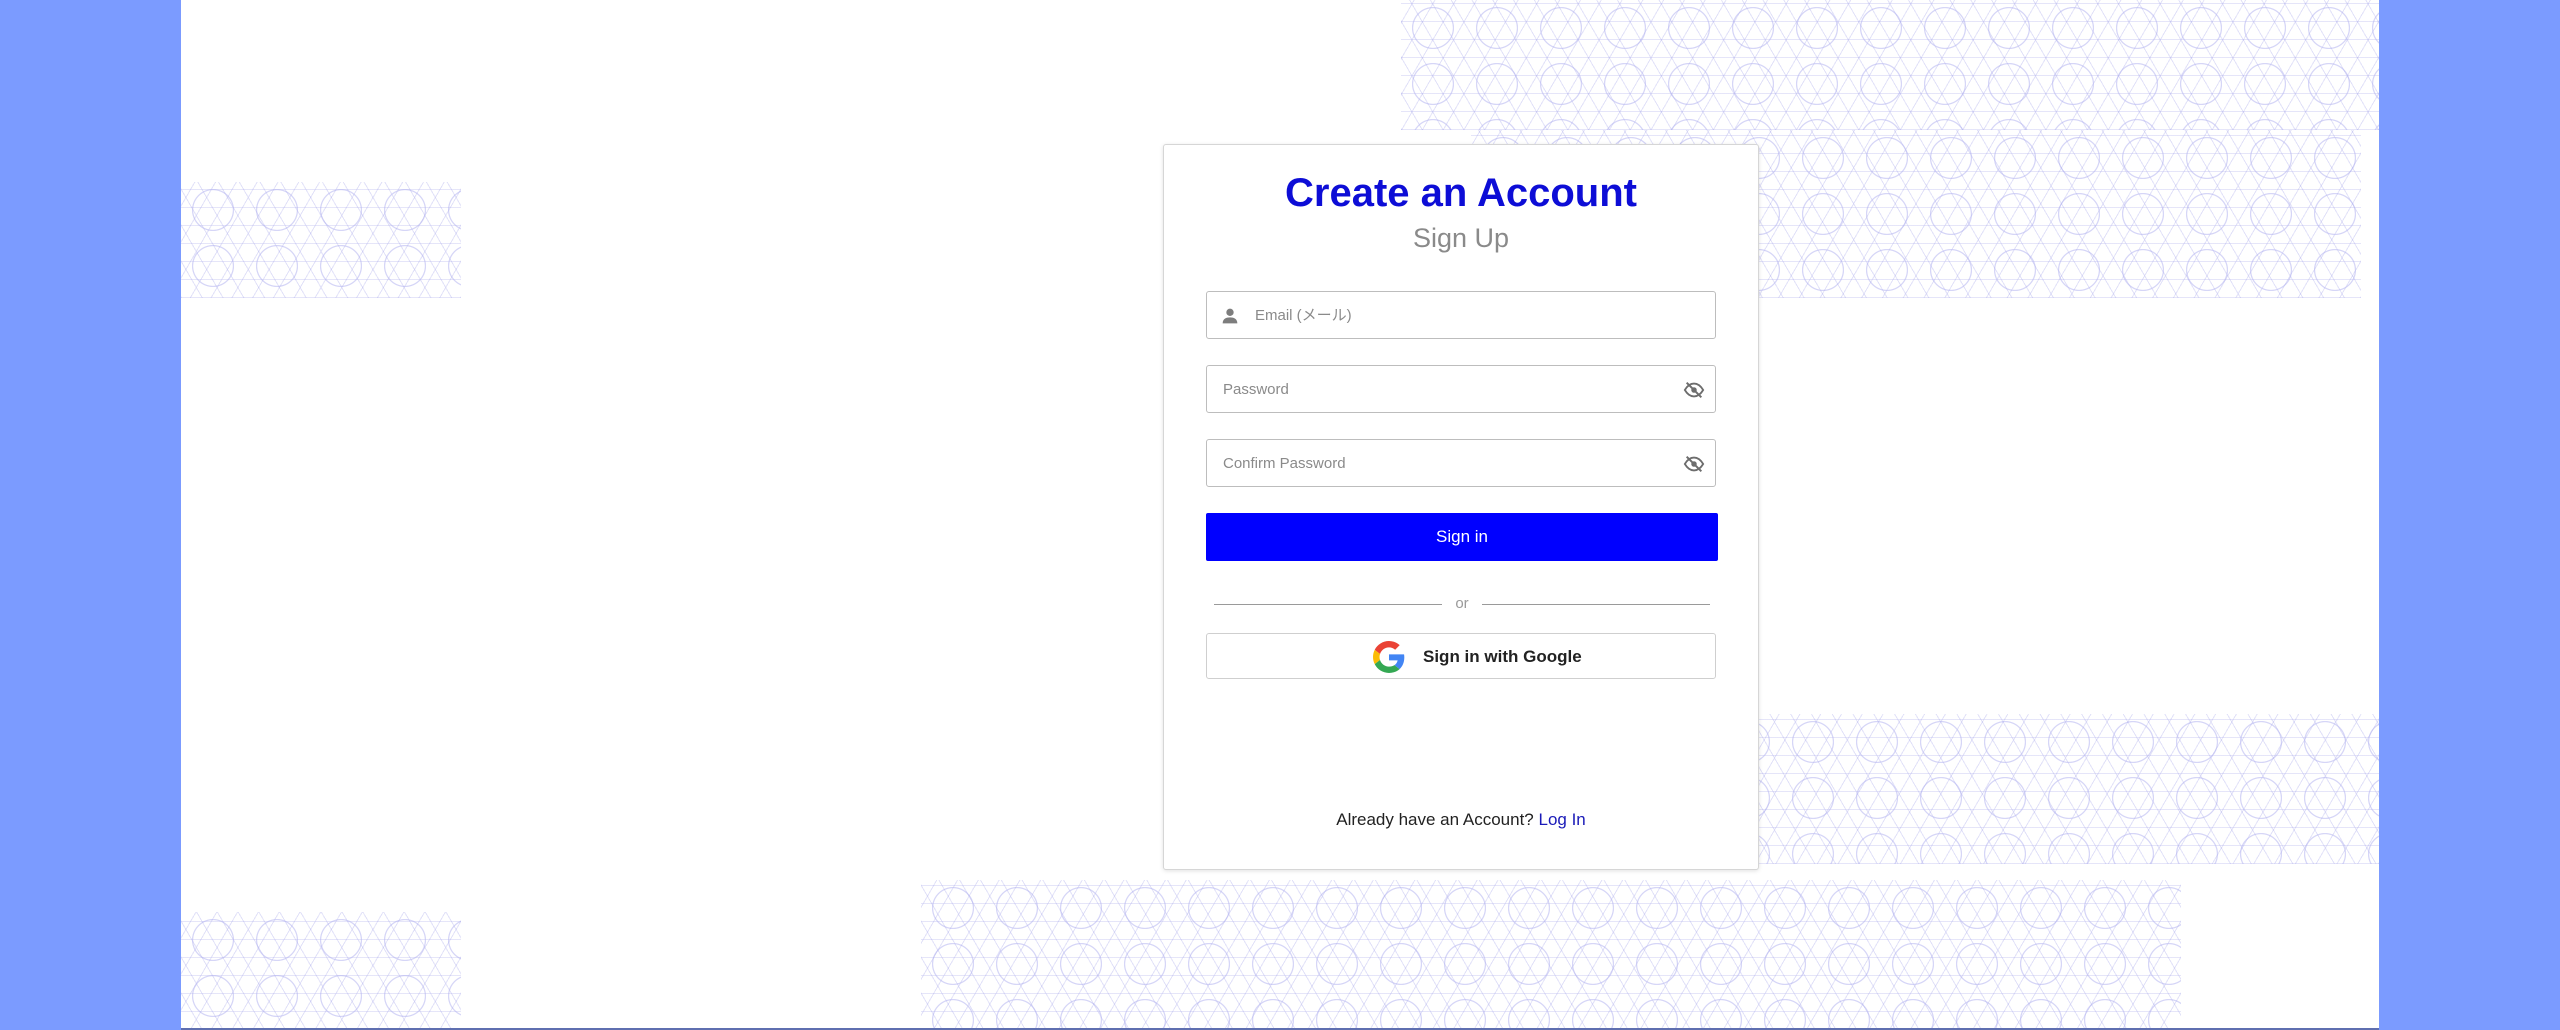 The width and height of the screenshot is (2560, 1030). I want to click on or-divider: or, so click(1462, 603).